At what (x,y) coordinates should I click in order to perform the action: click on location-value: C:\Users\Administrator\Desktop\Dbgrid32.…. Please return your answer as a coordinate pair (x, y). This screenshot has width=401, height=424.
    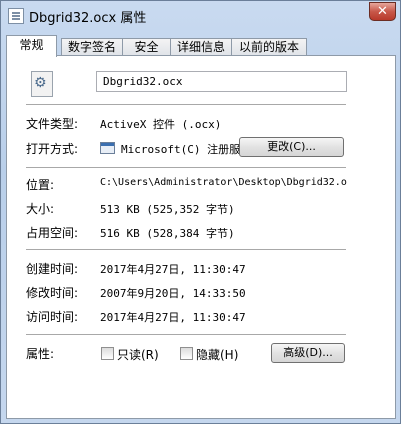
    Looking at the image, I should click on (223, 182).